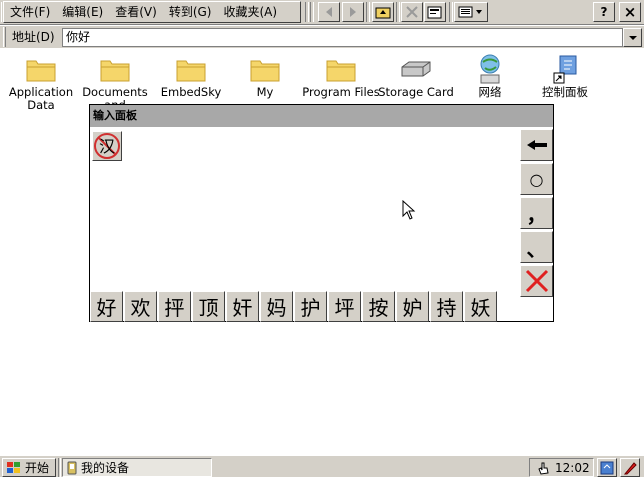 This screenshot has width=644, height=477. I want to click on period-key: ○, so click(536, 179).